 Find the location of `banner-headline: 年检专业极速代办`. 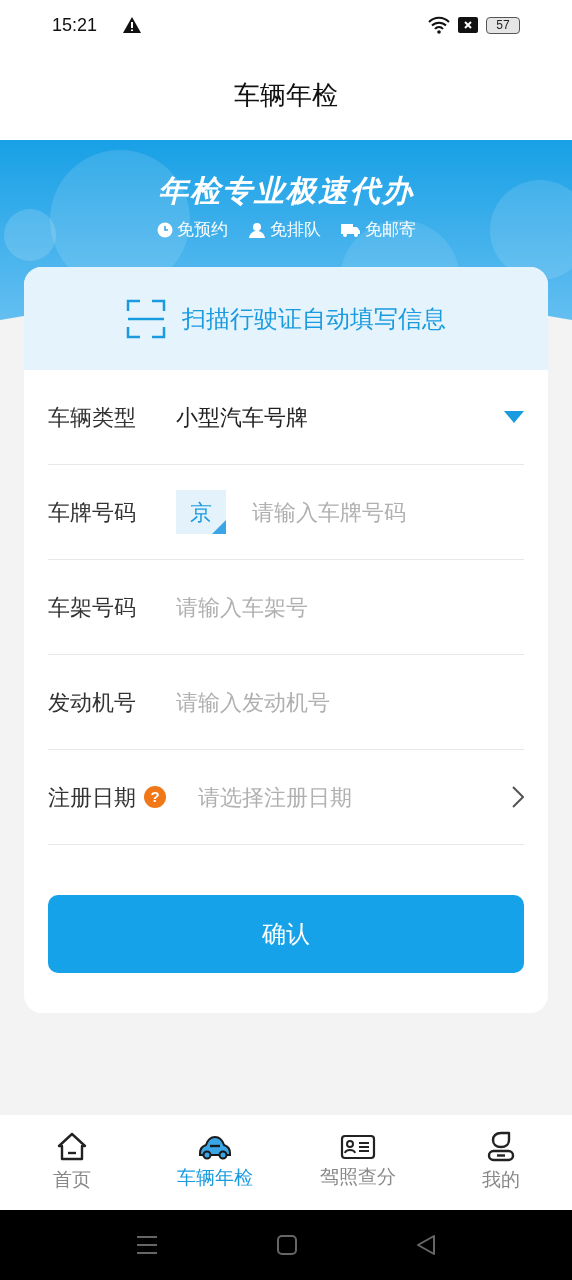

banner-headline: 年检专业极速代办 is located at coordinates (286, 191).